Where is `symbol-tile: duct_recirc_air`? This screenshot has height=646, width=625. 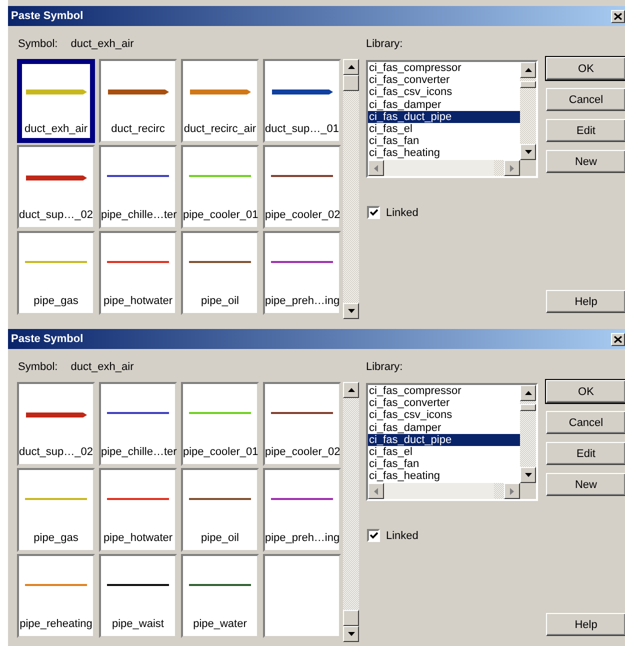 symbol-tile: duct_recirc_air is located at coordinates (220, 101).